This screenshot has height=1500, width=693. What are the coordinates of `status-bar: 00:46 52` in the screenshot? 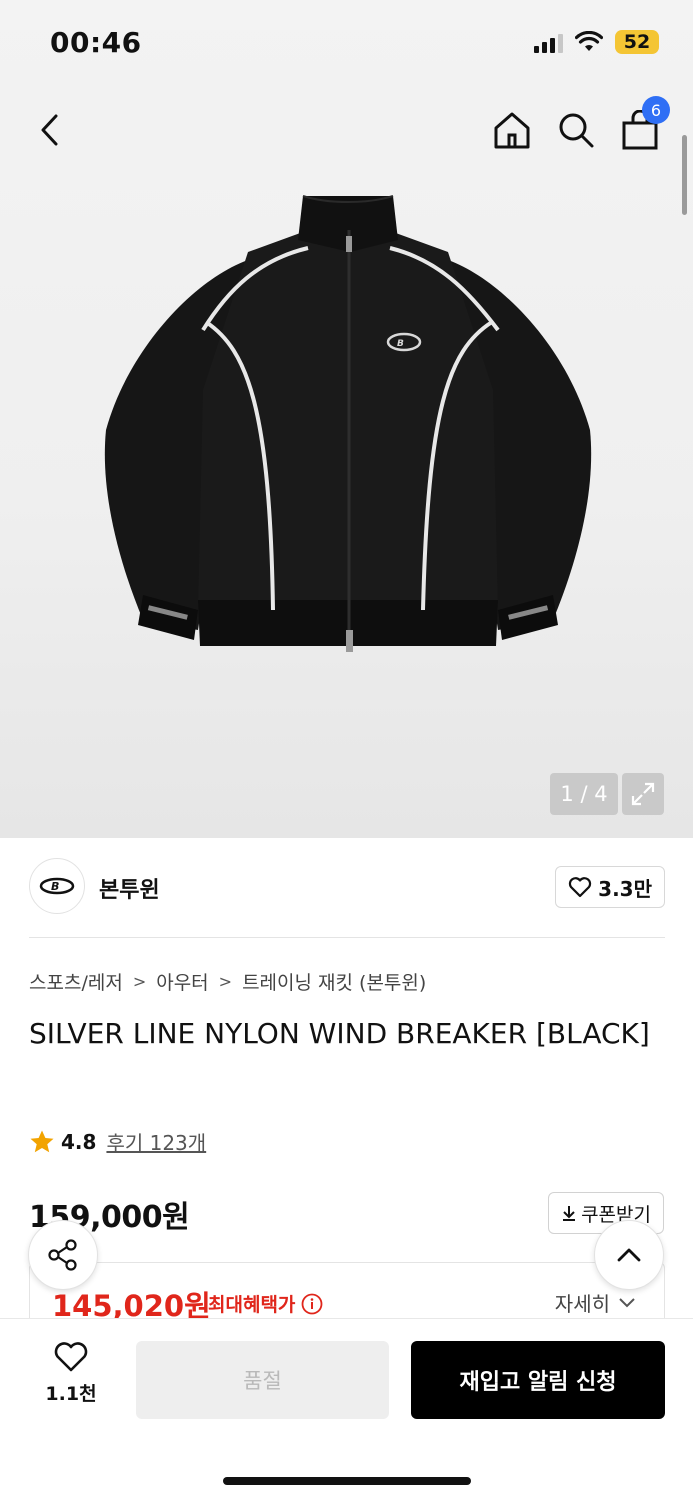 It's located at (346, 44).